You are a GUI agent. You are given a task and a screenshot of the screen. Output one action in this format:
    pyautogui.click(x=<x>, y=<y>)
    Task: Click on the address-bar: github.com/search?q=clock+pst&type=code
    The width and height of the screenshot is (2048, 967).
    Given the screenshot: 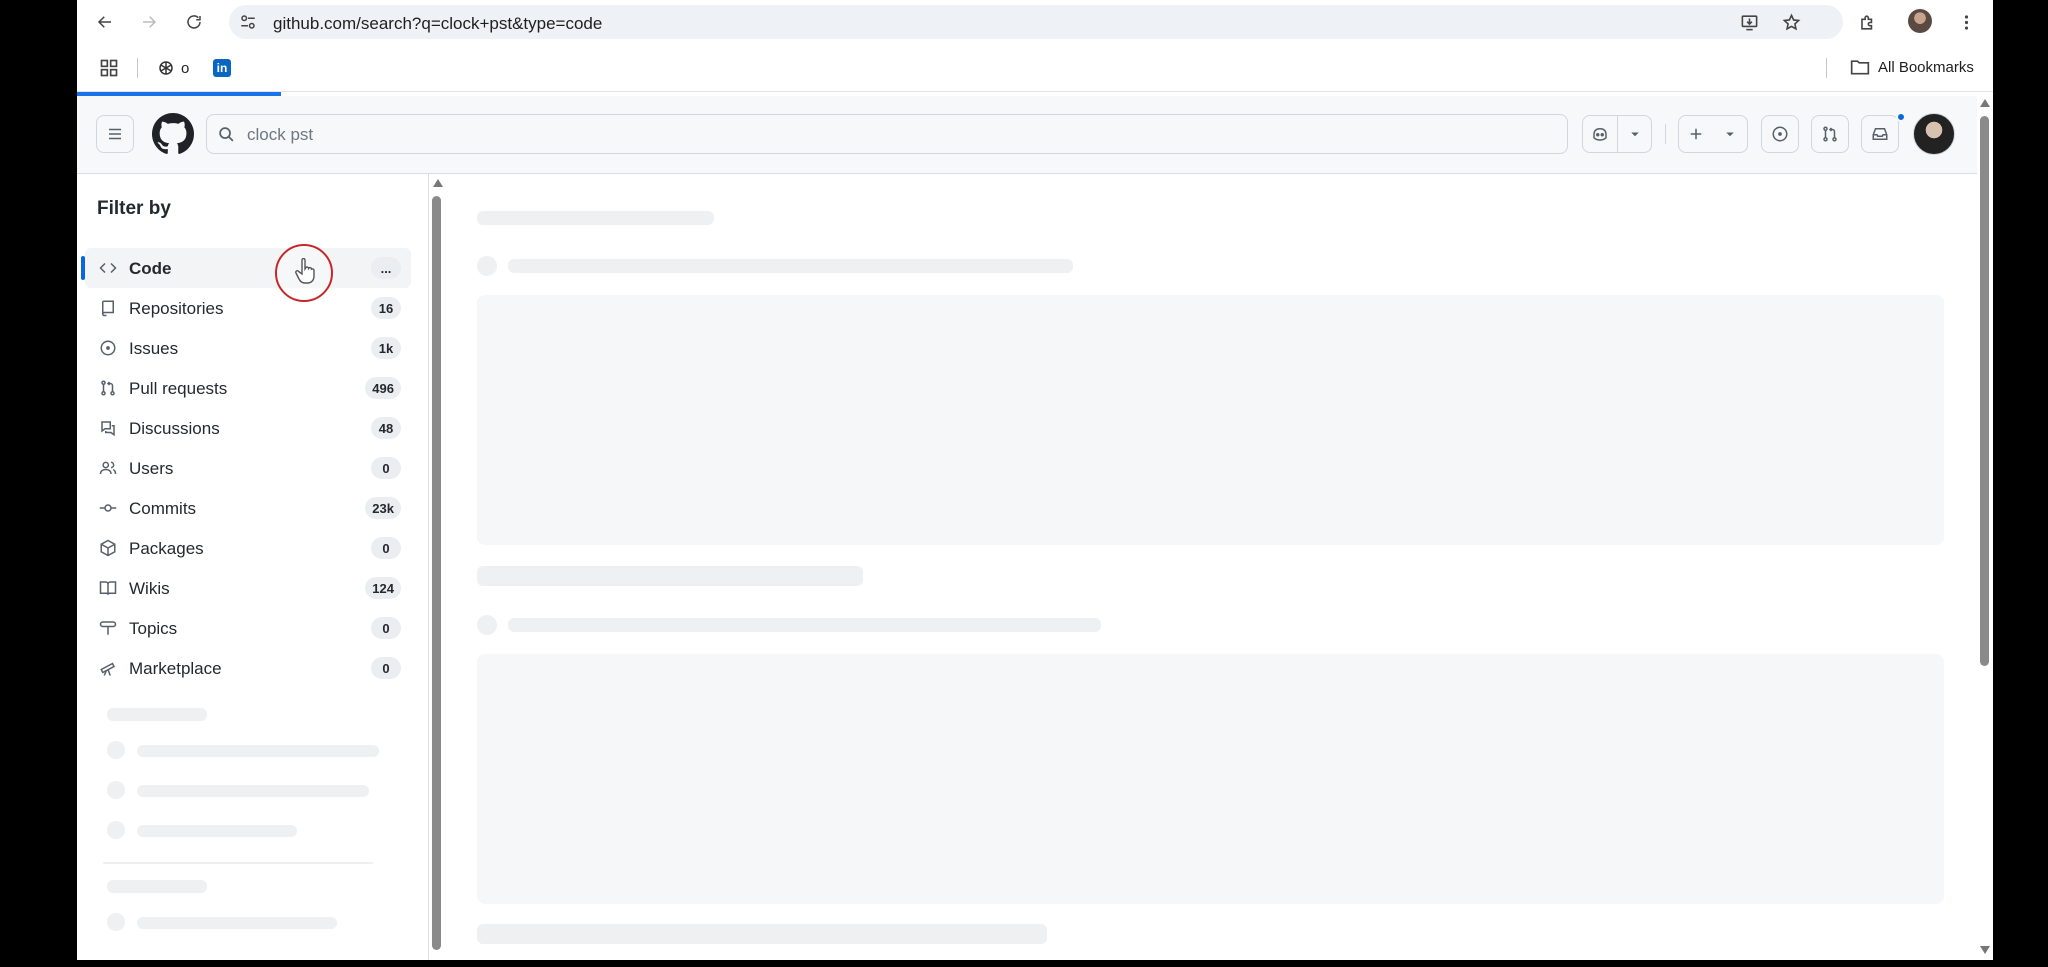 What is the action you would take?
    pyautogui.click(x=1036, y=22)
    